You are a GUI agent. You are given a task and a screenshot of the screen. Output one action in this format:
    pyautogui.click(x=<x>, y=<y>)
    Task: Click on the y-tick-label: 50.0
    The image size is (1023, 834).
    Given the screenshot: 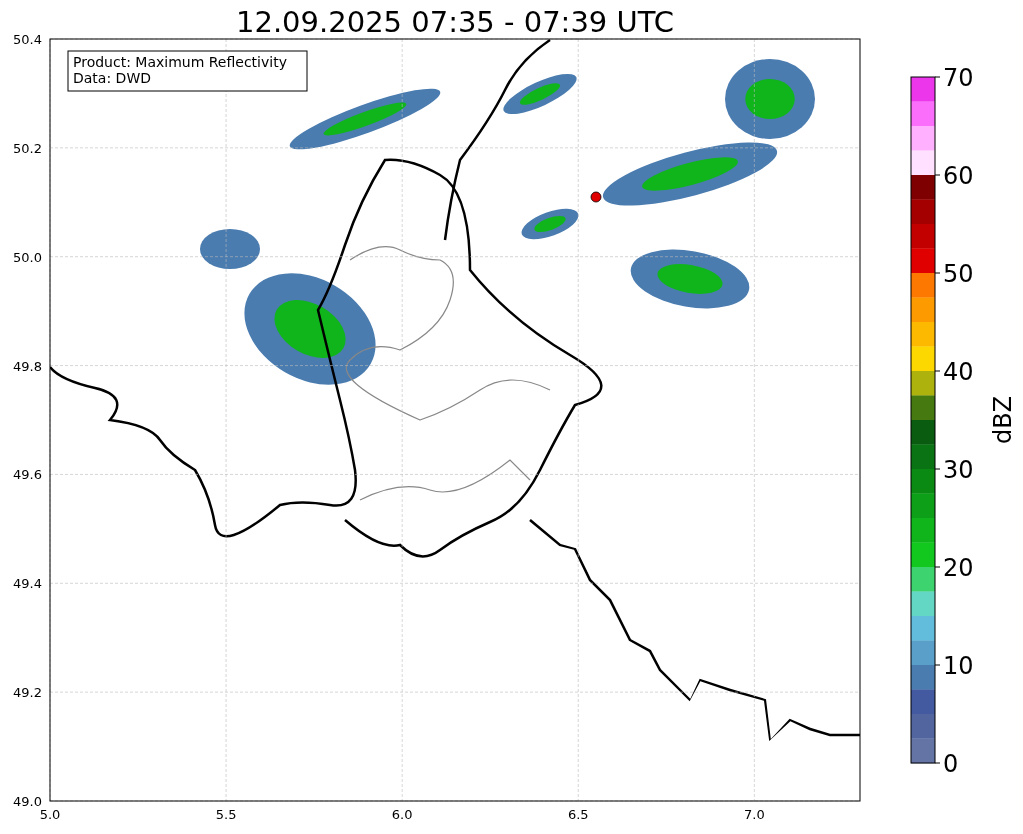 What is the action you would take?
    pyautogui.click(x=27, y=257)
    